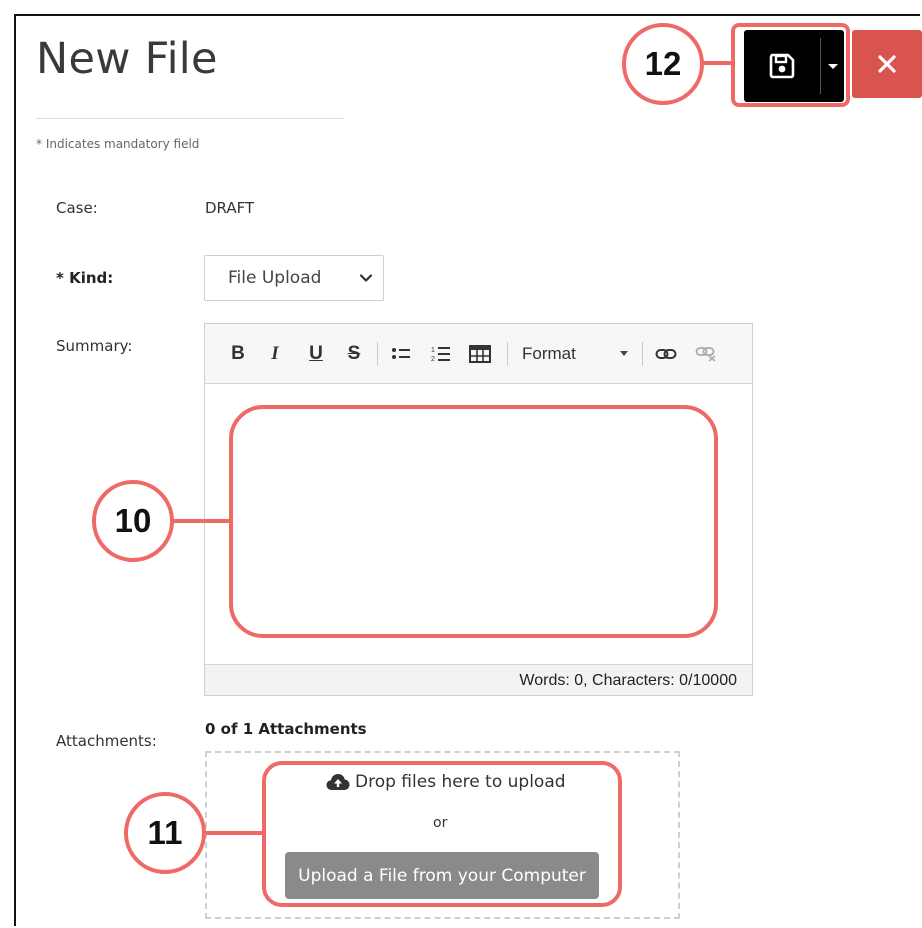 Image resolution: width=922 pixels, height=928 pixels. I want to click on table-icon, so click(480, 354).